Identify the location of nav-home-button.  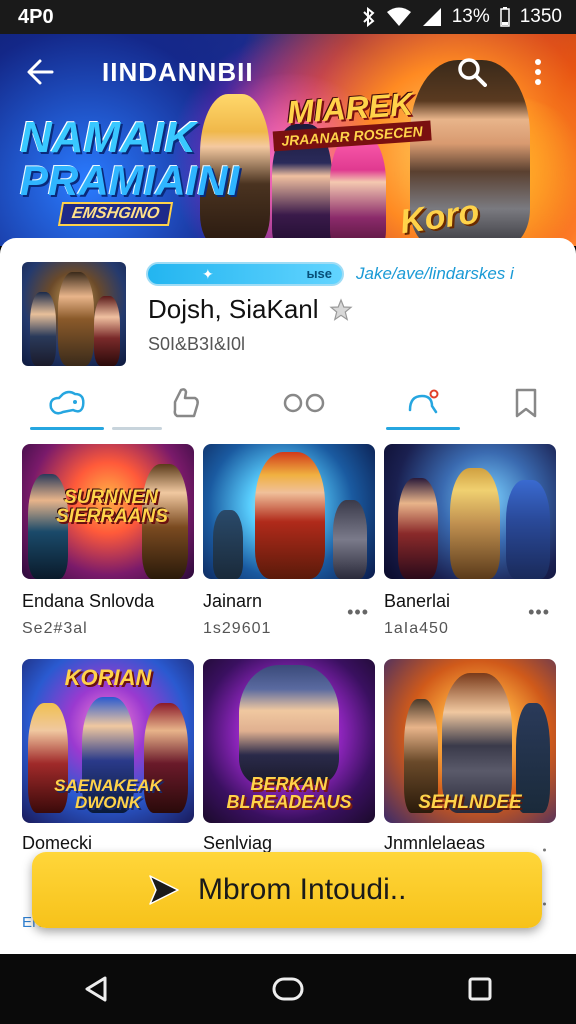
(288, 989).